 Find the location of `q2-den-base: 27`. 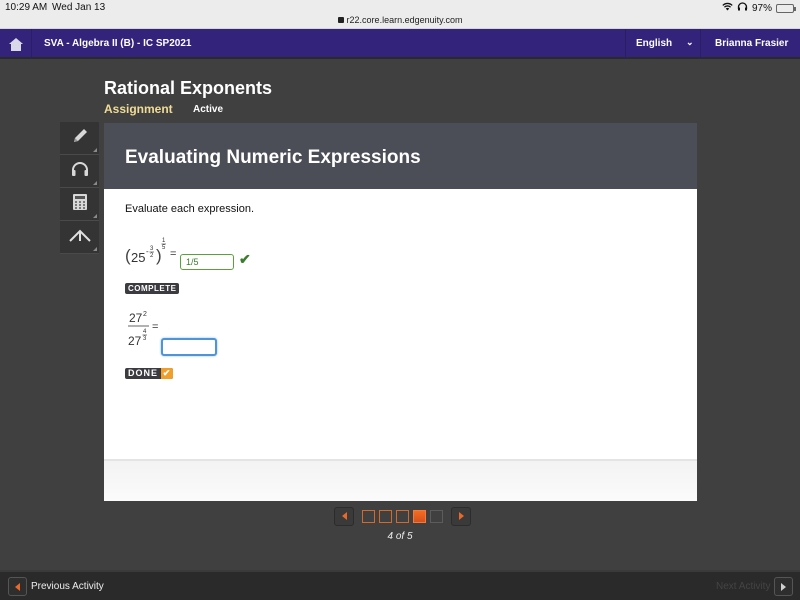

q2-den-base: 27 is located at coordinates (135, 341).